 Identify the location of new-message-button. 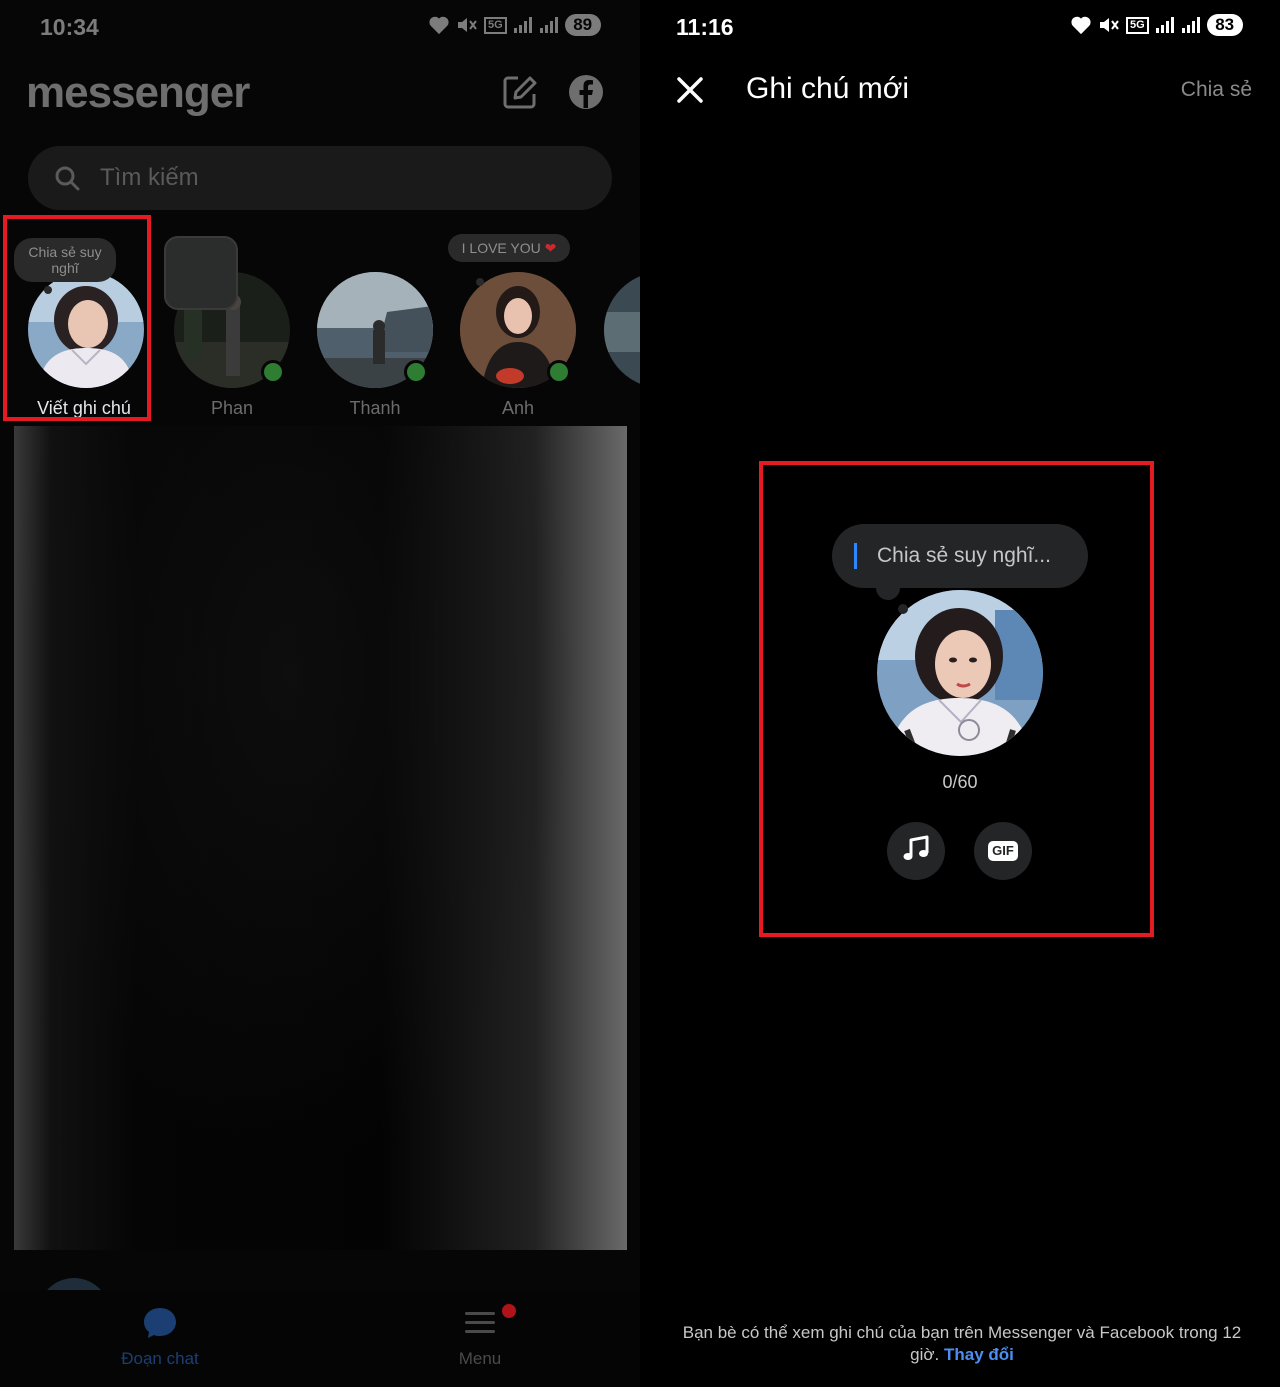
(520, 94).